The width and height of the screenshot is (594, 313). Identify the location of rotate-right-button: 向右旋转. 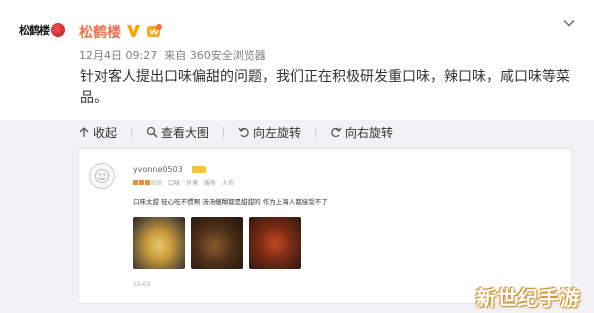
(361, 132).